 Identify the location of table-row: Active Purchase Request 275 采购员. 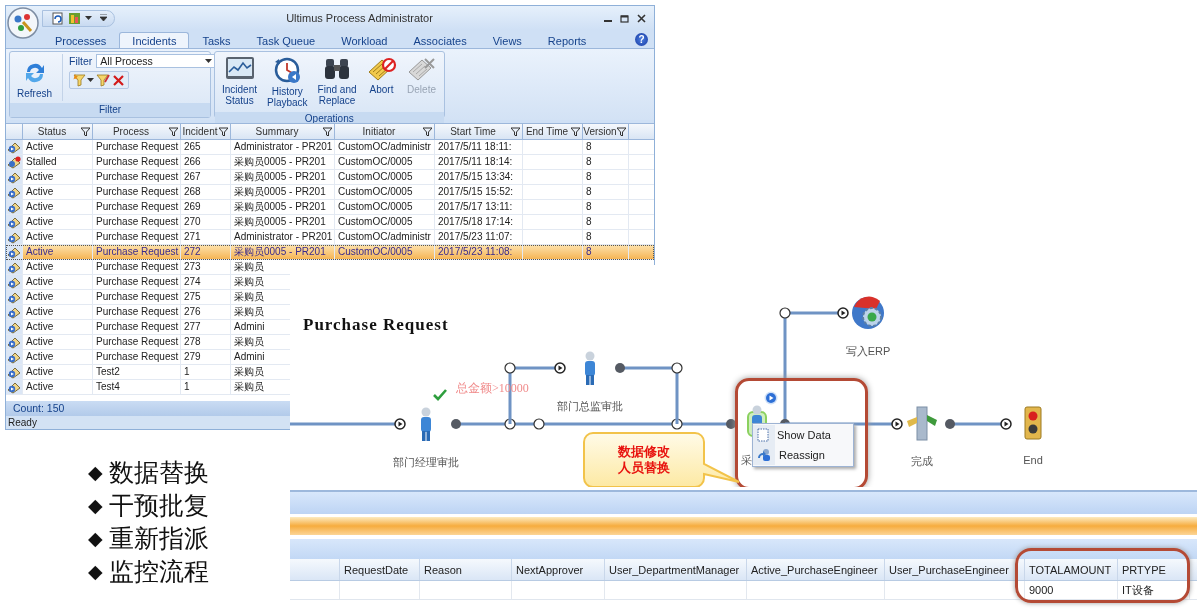
(148, 297).